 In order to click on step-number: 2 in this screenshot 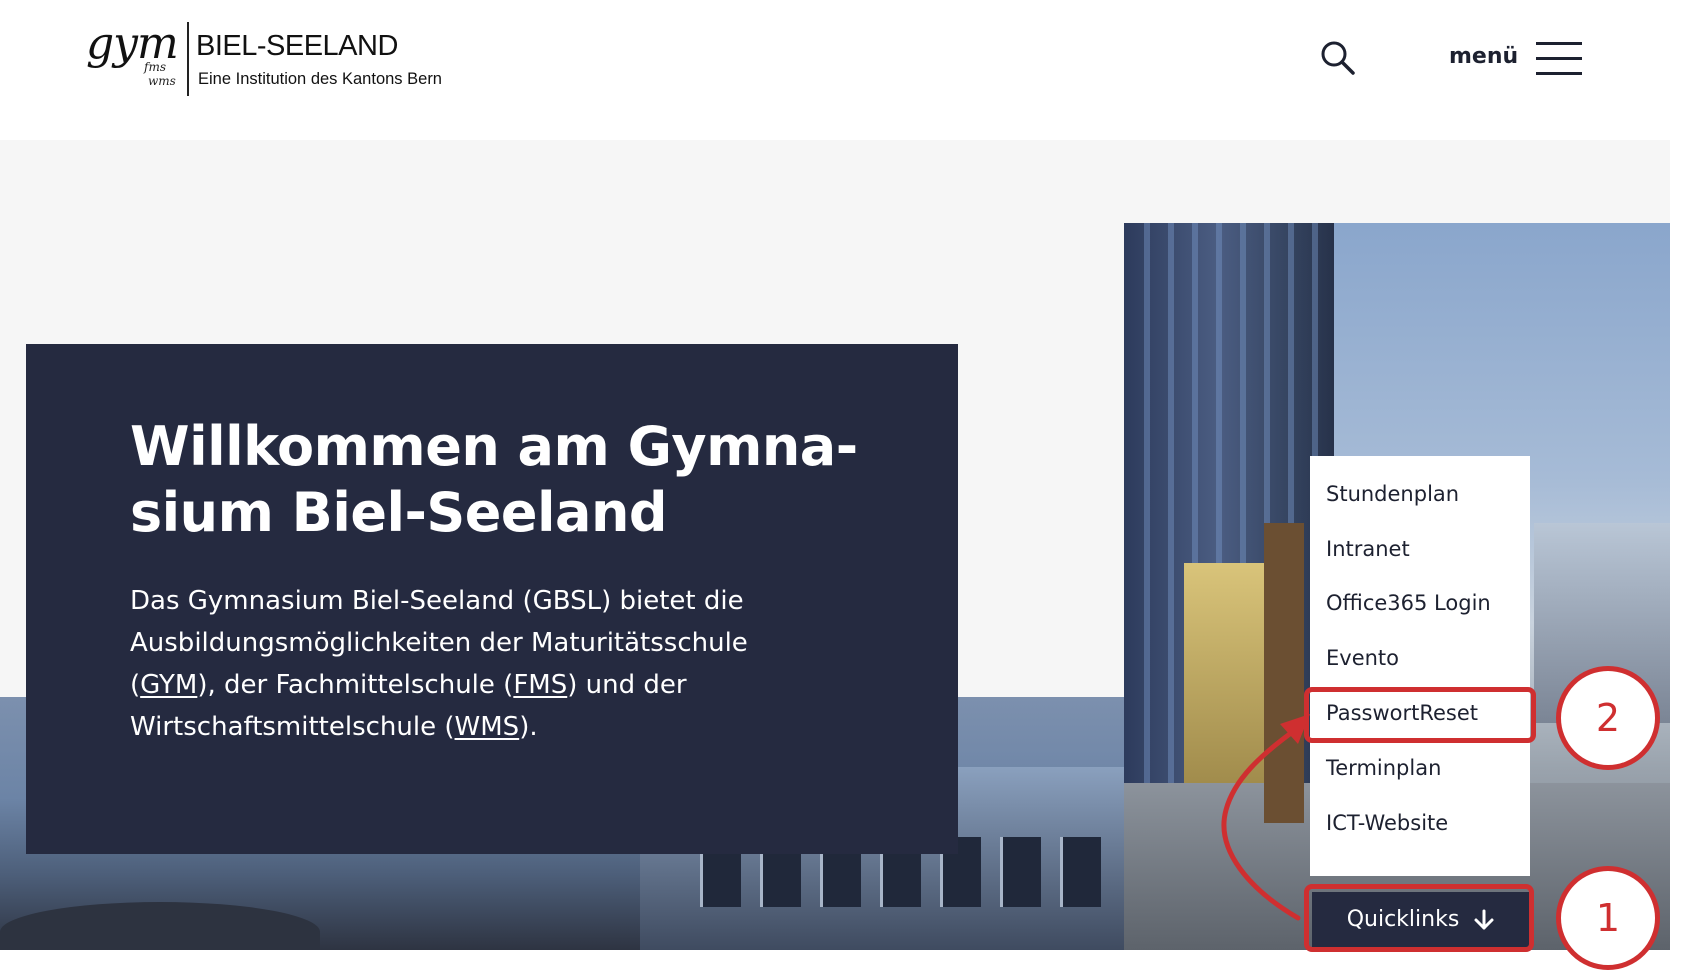, I will do `click(1608, 718)`.